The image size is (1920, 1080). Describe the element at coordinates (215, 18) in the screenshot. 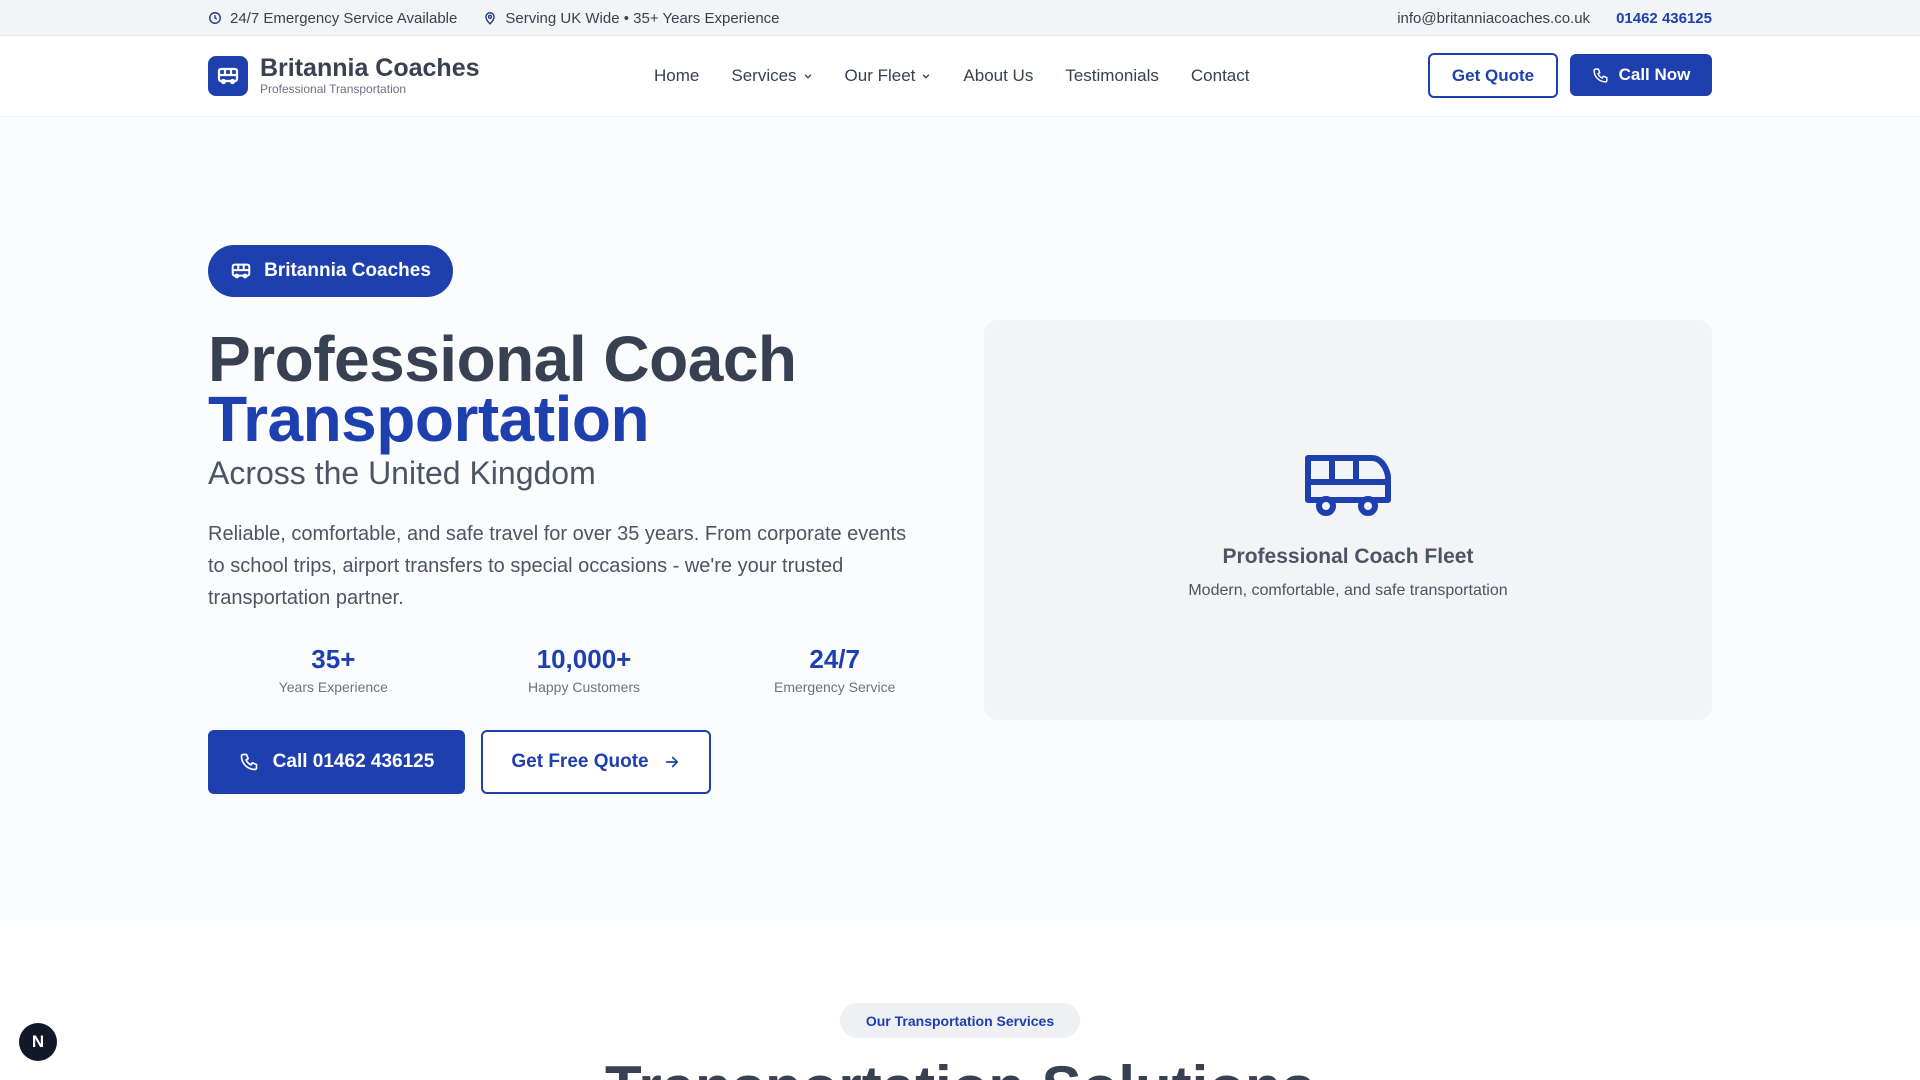

I see `clock-icon` at that location.